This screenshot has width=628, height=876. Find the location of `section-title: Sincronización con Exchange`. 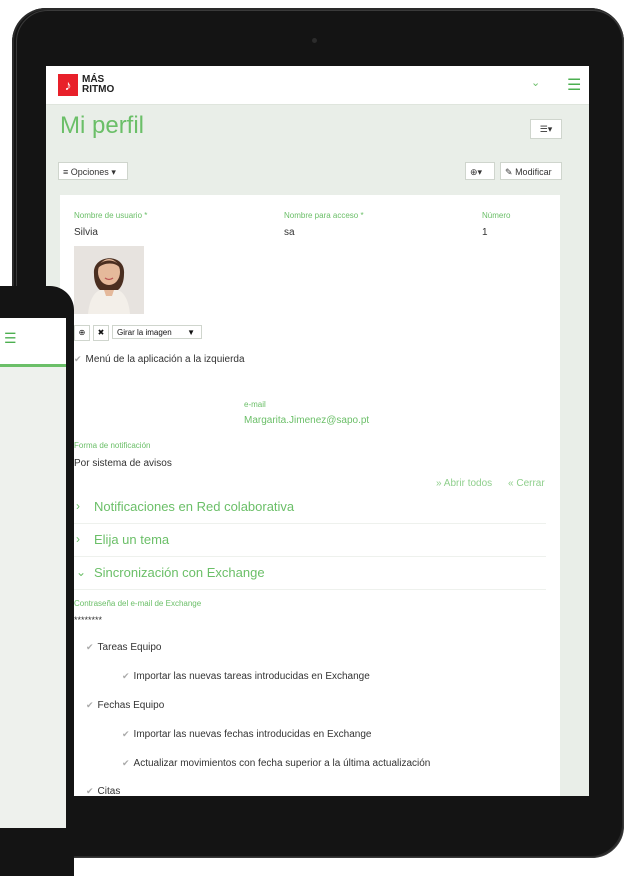

section-title: Sincronización con Exchange is located at coordinates (179, 572).